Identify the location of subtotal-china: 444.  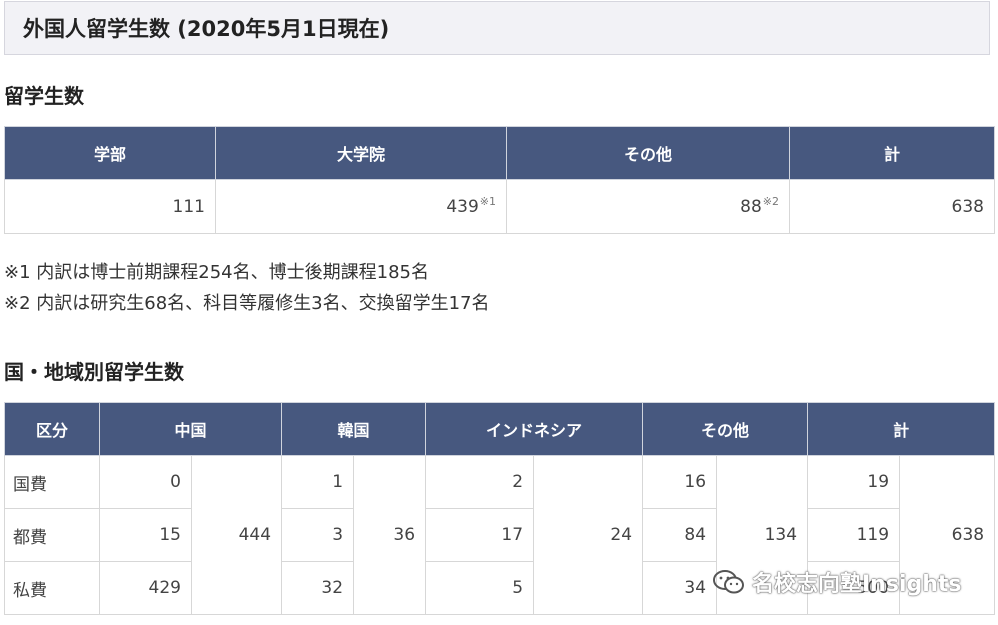
(236, 535).